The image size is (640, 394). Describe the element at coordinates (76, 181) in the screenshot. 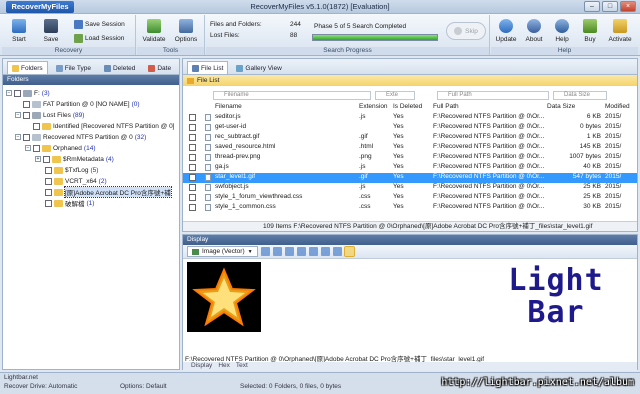

I see `tree-item-vcrt: VCRT_x64 (2)` at that location.